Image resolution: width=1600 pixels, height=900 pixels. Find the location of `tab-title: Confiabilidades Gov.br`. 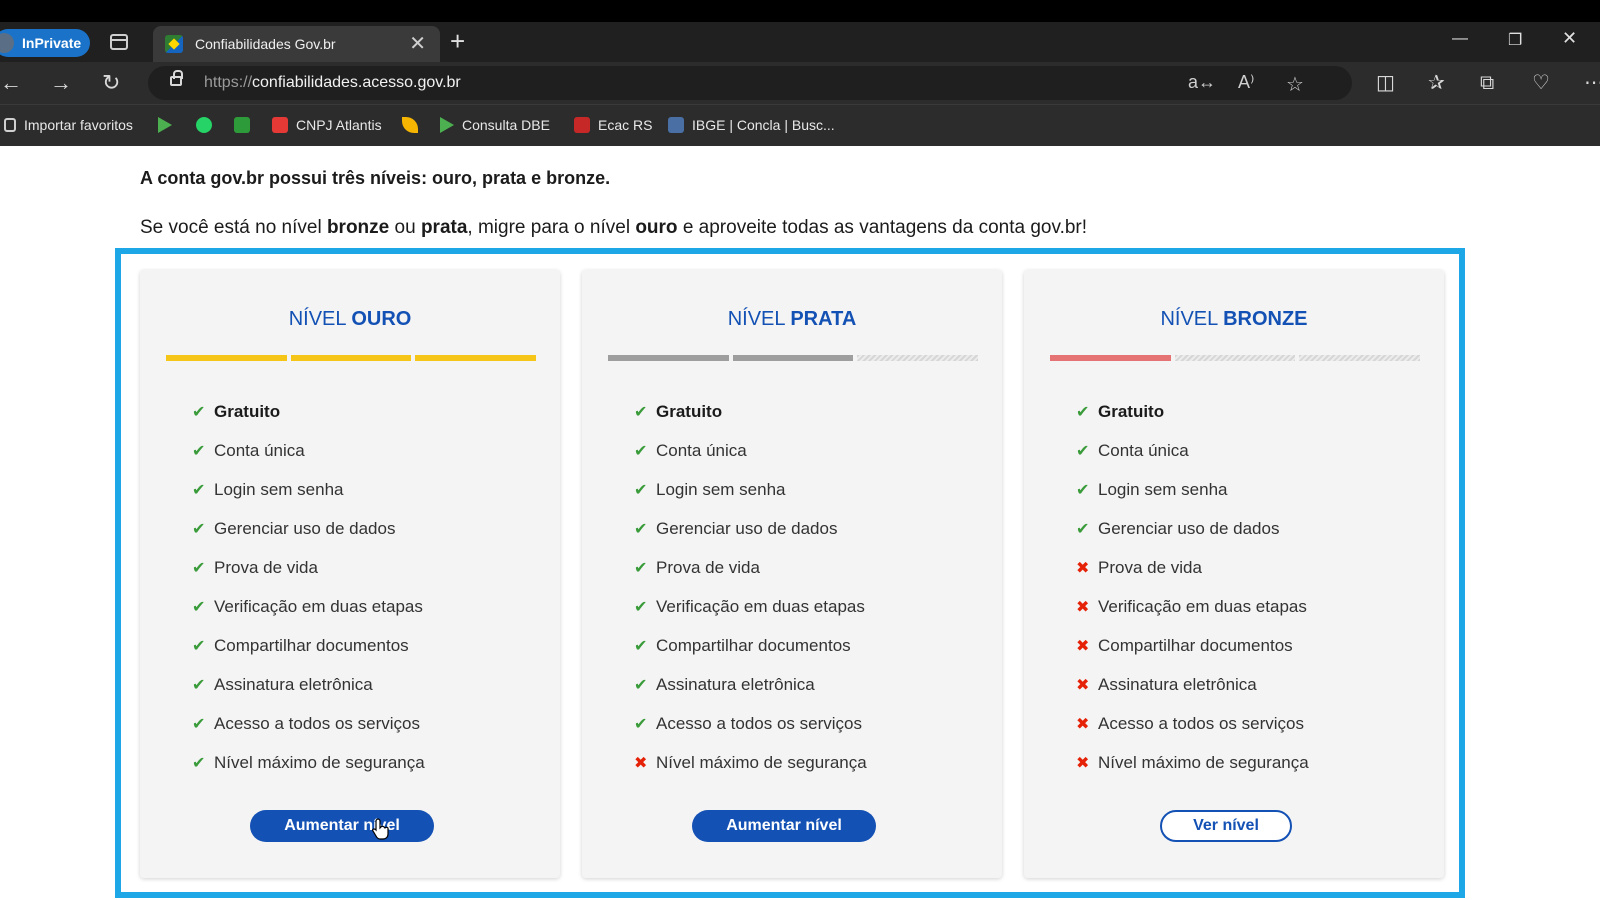

tab-title: Confiabilidades Gov.br is located at coordinates (265, 44).